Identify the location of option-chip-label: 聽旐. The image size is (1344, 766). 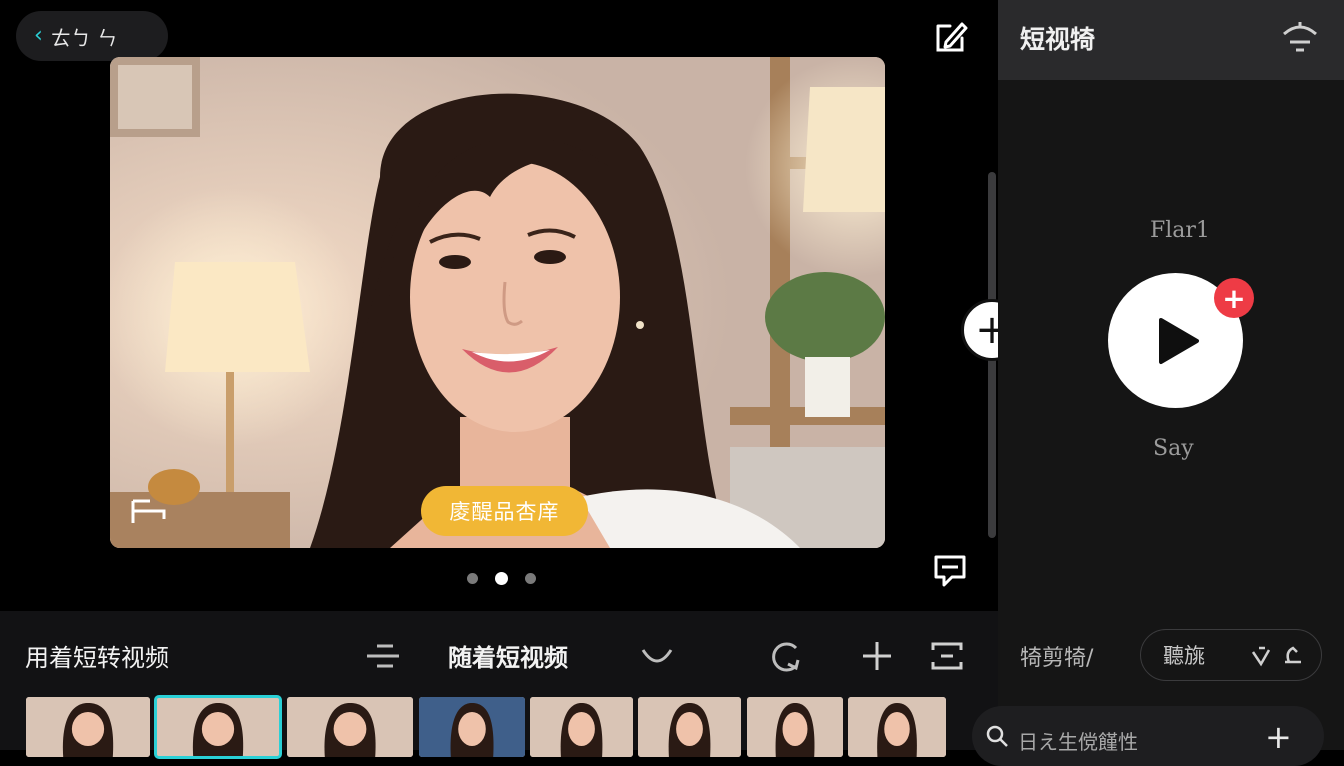
(1184, 656).